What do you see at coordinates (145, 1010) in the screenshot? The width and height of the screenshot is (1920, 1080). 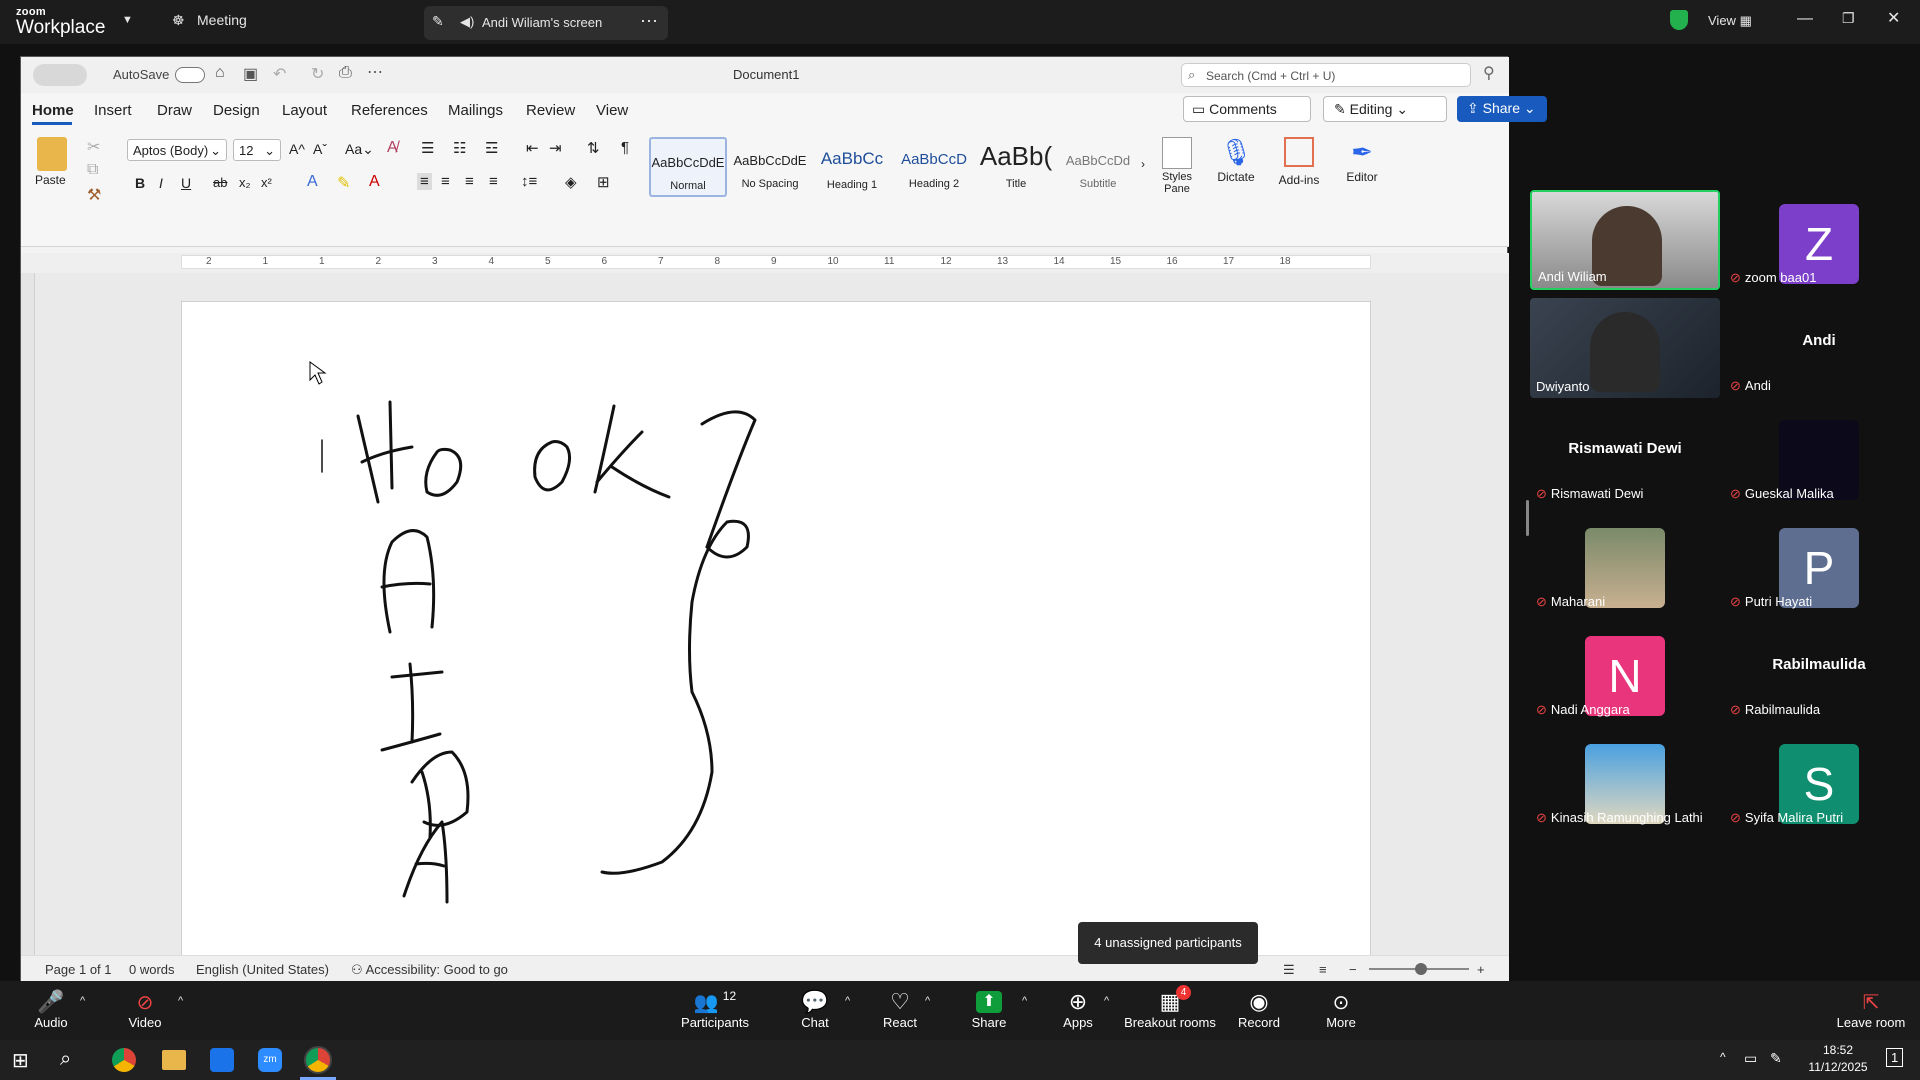 I see `video-button: ⊘ Video` at bounding box center [145, 1010].